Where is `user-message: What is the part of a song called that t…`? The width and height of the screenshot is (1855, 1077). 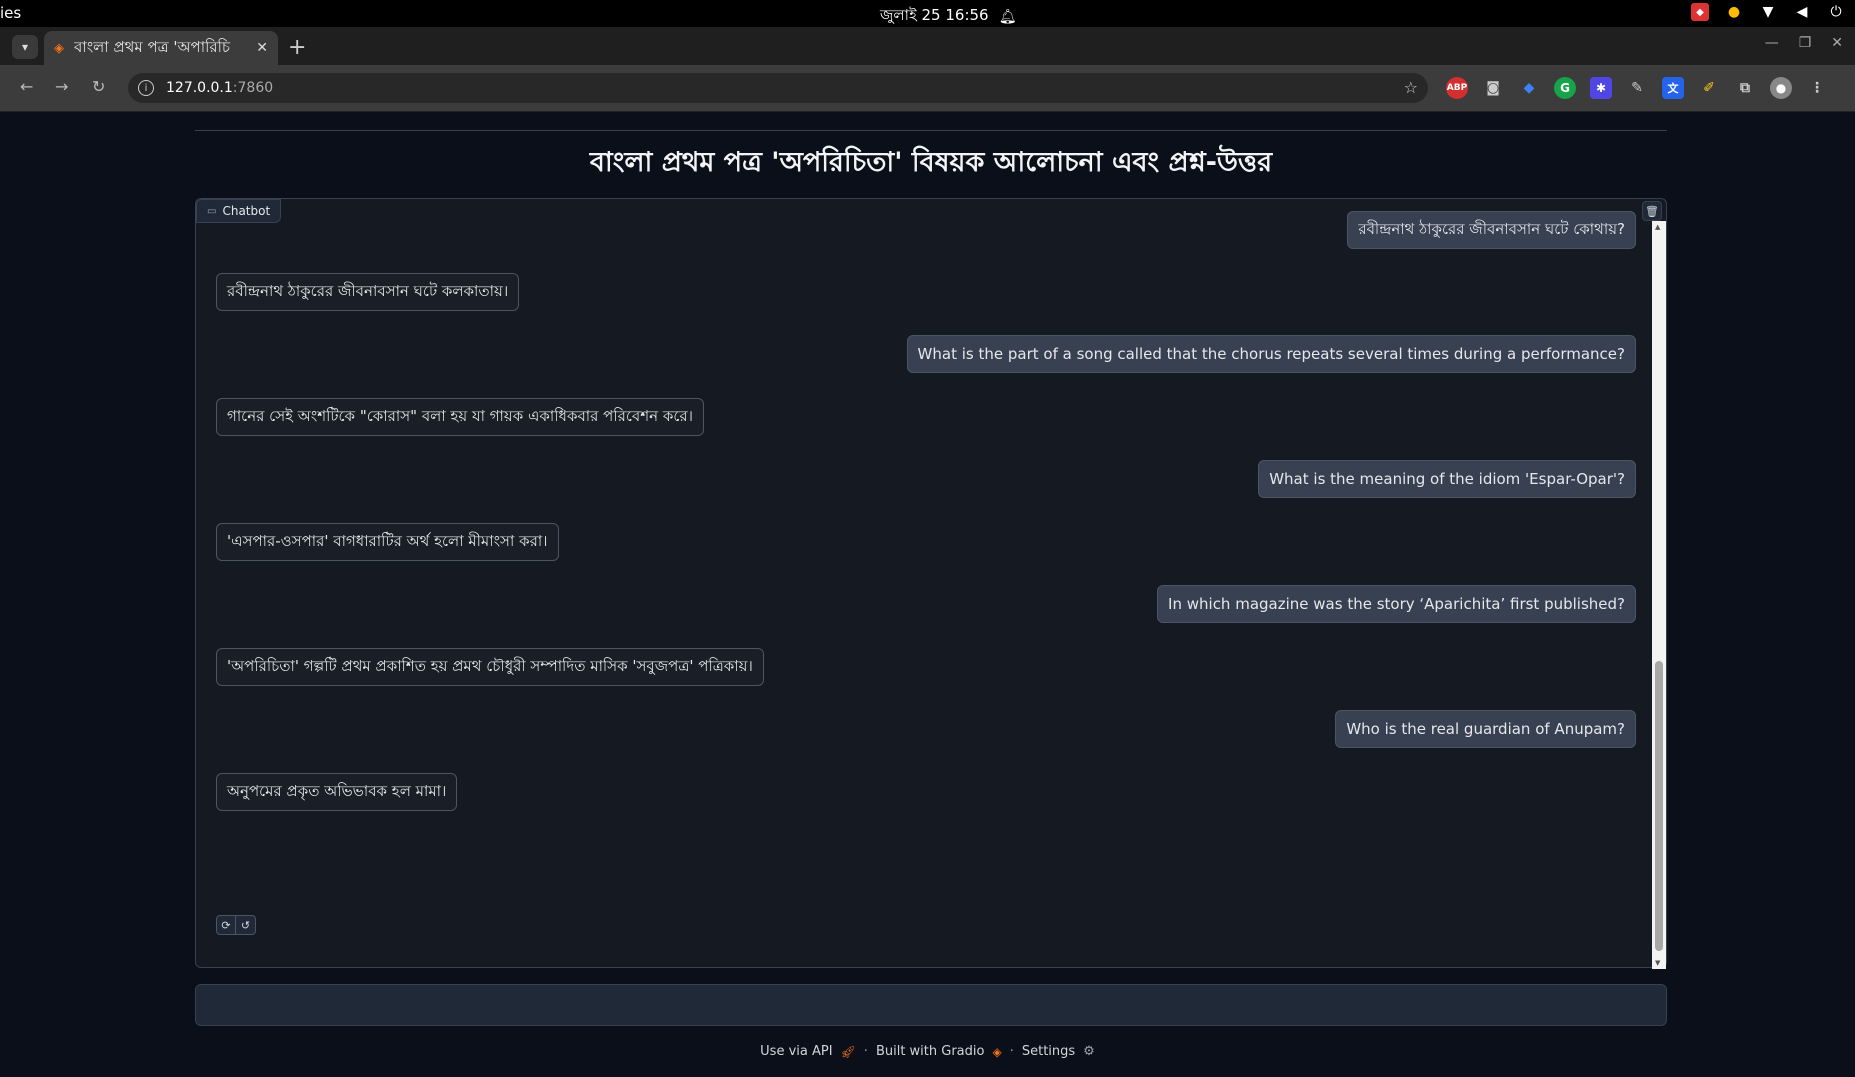
user-message: What is the part of a song called that t… is located at coordinates (1271, 354).